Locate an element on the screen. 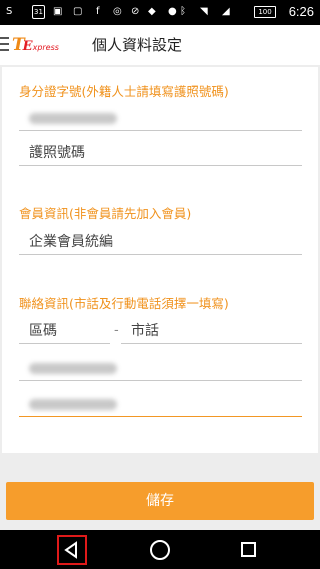  calendar-icon: 31 is located at coordinates (38, 12).